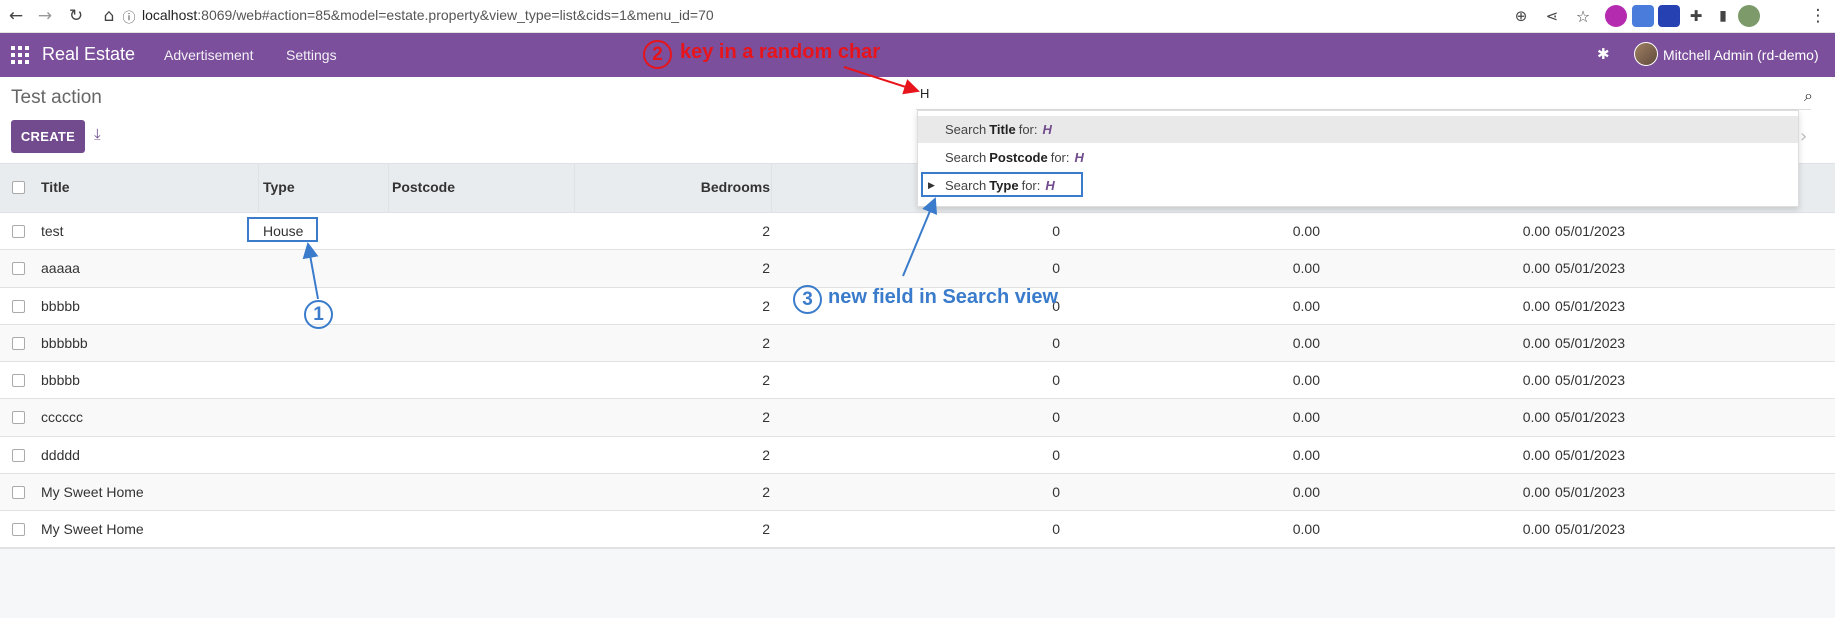 This screenshot has height=618, width=1835. Describe the element at coordinates (1521, 16) in the screenshot. I see `zoom-icon: ⊕` at that location.